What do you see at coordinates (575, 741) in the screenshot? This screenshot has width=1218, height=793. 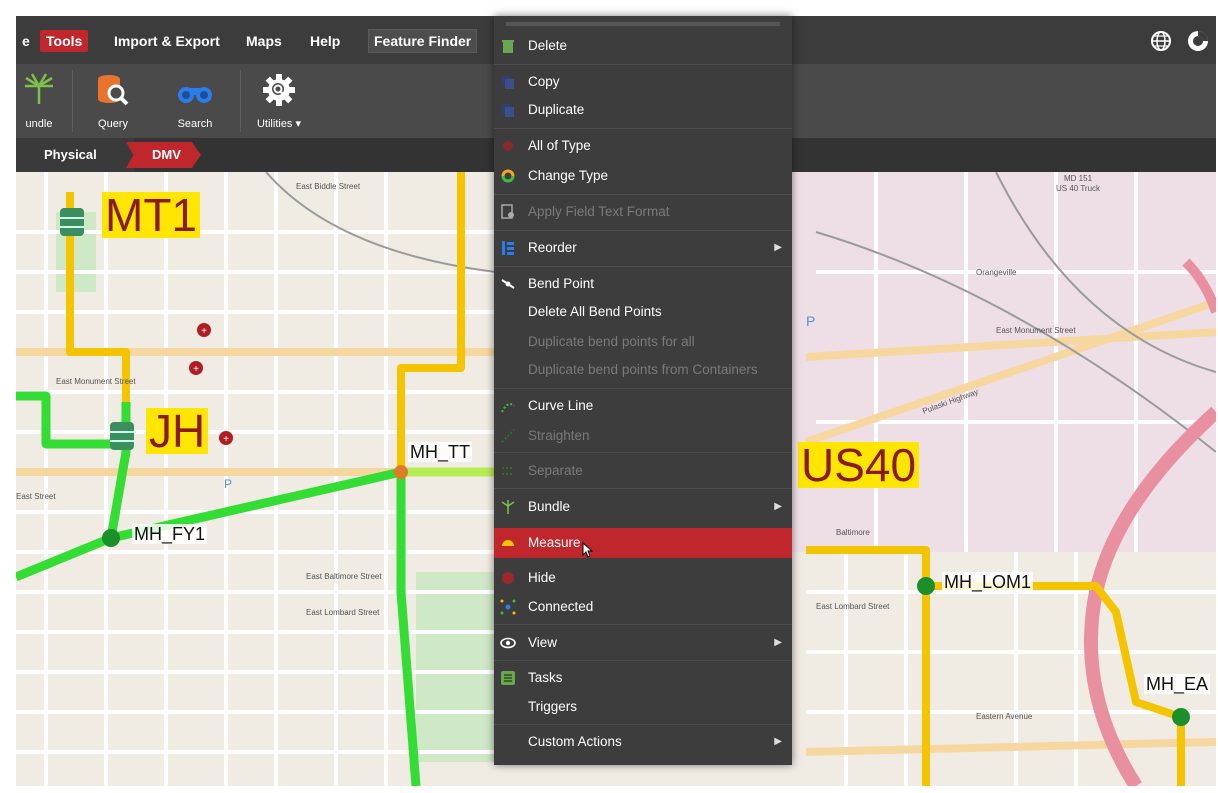 I see `menu-item-label: Custom Actions` at bounding box center [575, 741].